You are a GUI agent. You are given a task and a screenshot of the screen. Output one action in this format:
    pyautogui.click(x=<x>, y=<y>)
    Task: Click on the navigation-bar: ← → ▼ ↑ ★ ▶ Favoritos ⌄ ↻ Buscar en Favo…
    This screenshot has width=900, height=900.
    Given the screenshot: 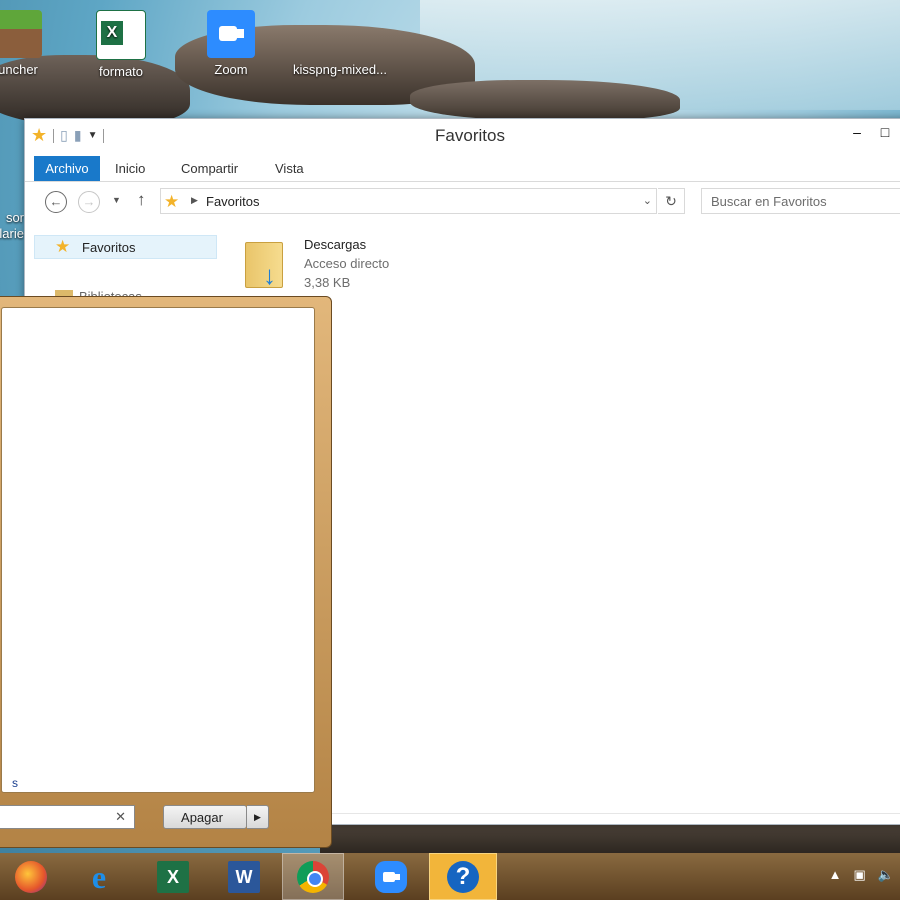 What is the action you would take?
    pyautogui.click(x=462, y=201)
    